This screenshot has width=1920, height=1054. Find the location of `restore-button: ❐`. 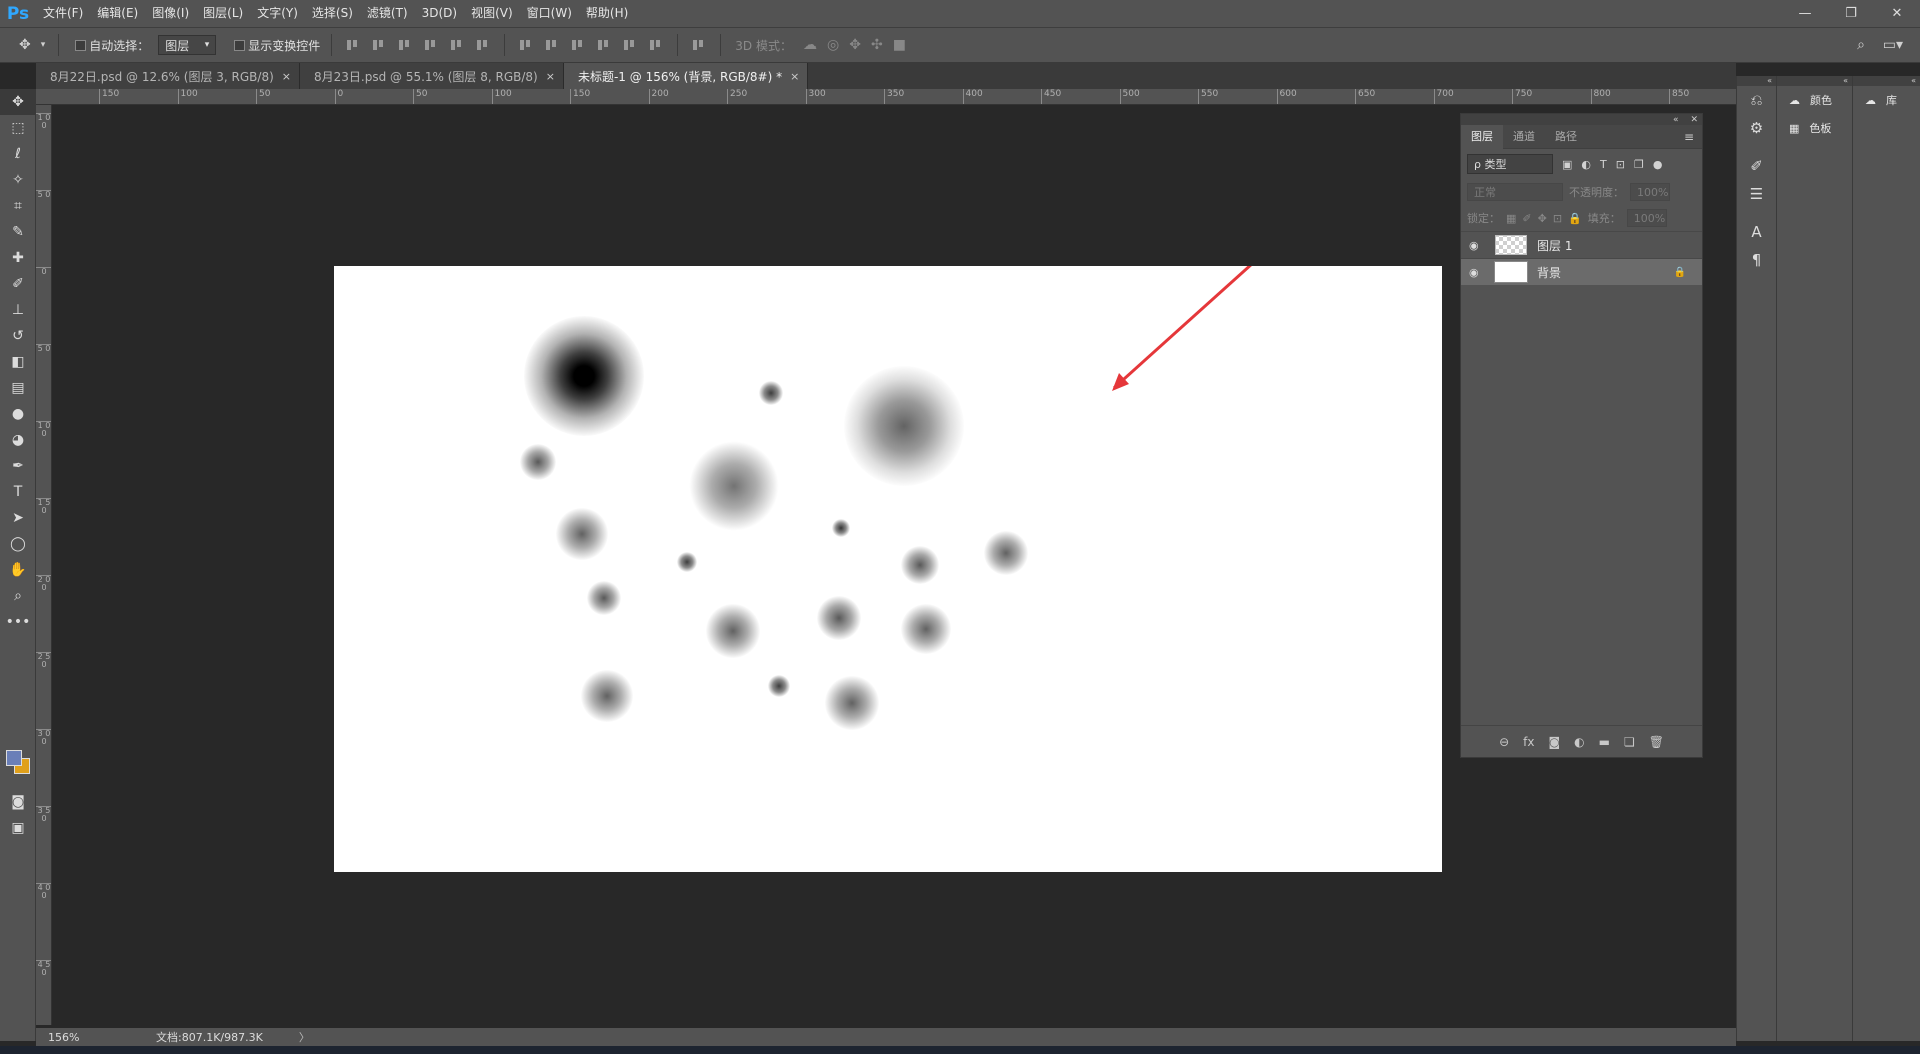

restore-button: ❐ is located at coordinates (1851, 13).